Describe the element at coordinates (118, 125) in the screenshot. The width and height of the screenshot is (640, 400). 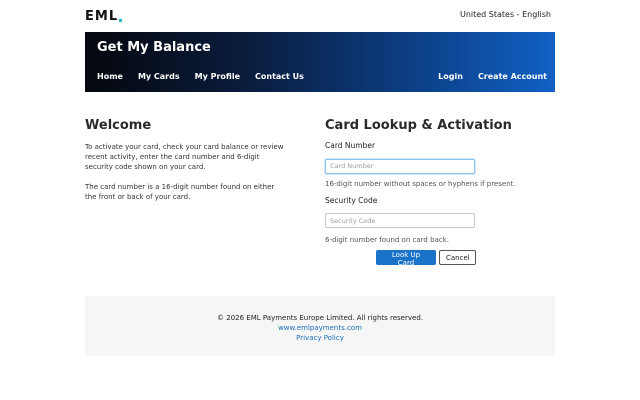
I see `welcome-title: Welcome` at that location.